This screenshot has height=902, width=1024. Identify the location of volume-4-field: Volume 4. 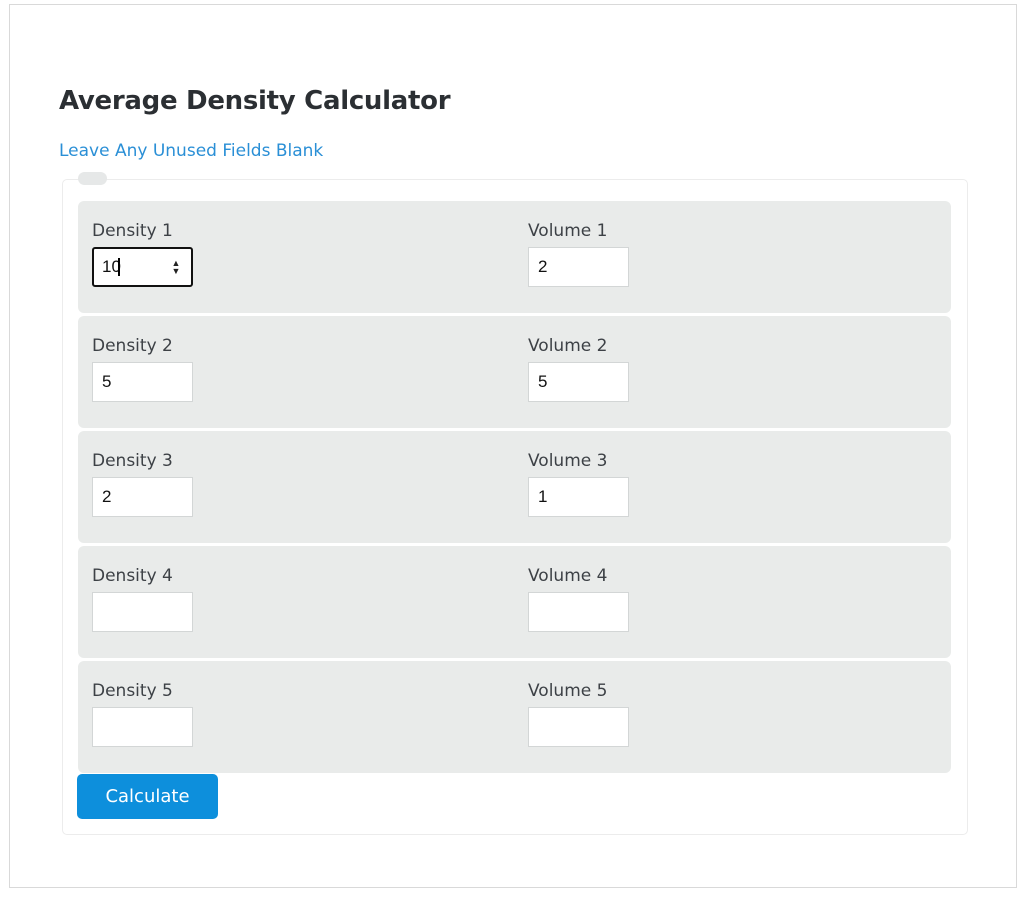
(578, 599).